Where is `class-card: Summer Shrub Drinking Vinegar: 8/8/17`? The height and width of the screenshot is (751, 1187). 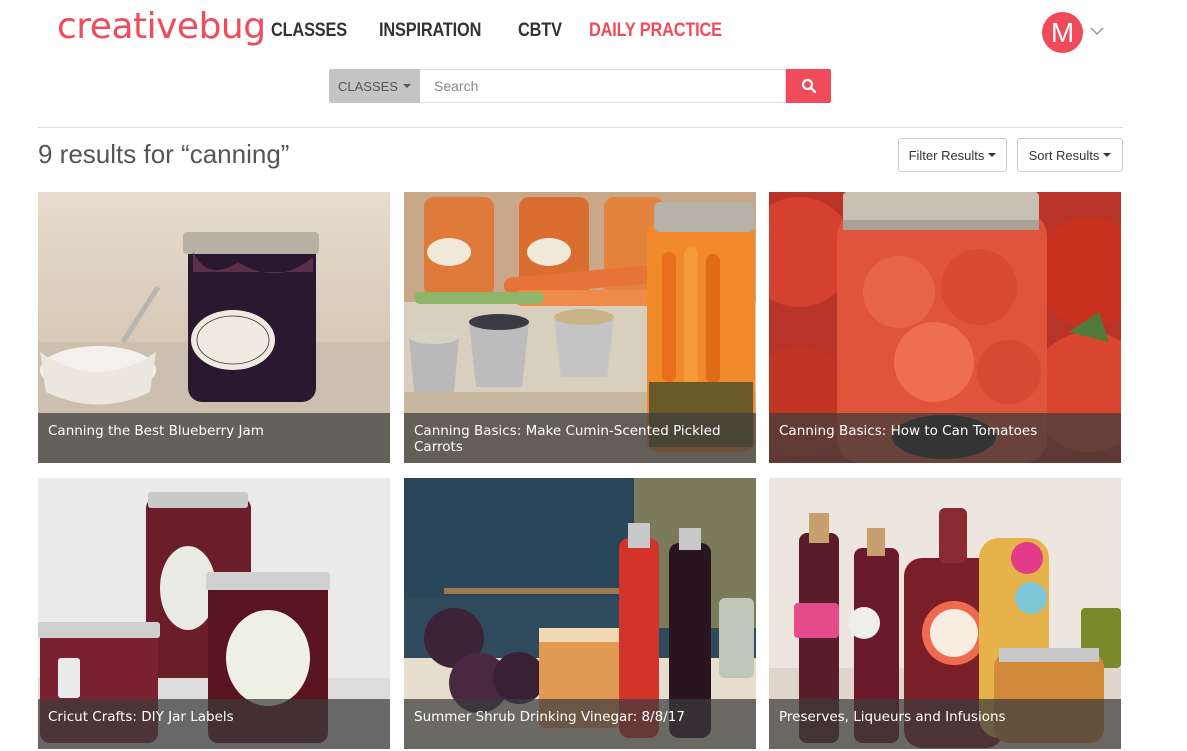 class-card: Summer Shrub Drinking Vinegar: 8/8/17 is located at coordinates (580, 613).